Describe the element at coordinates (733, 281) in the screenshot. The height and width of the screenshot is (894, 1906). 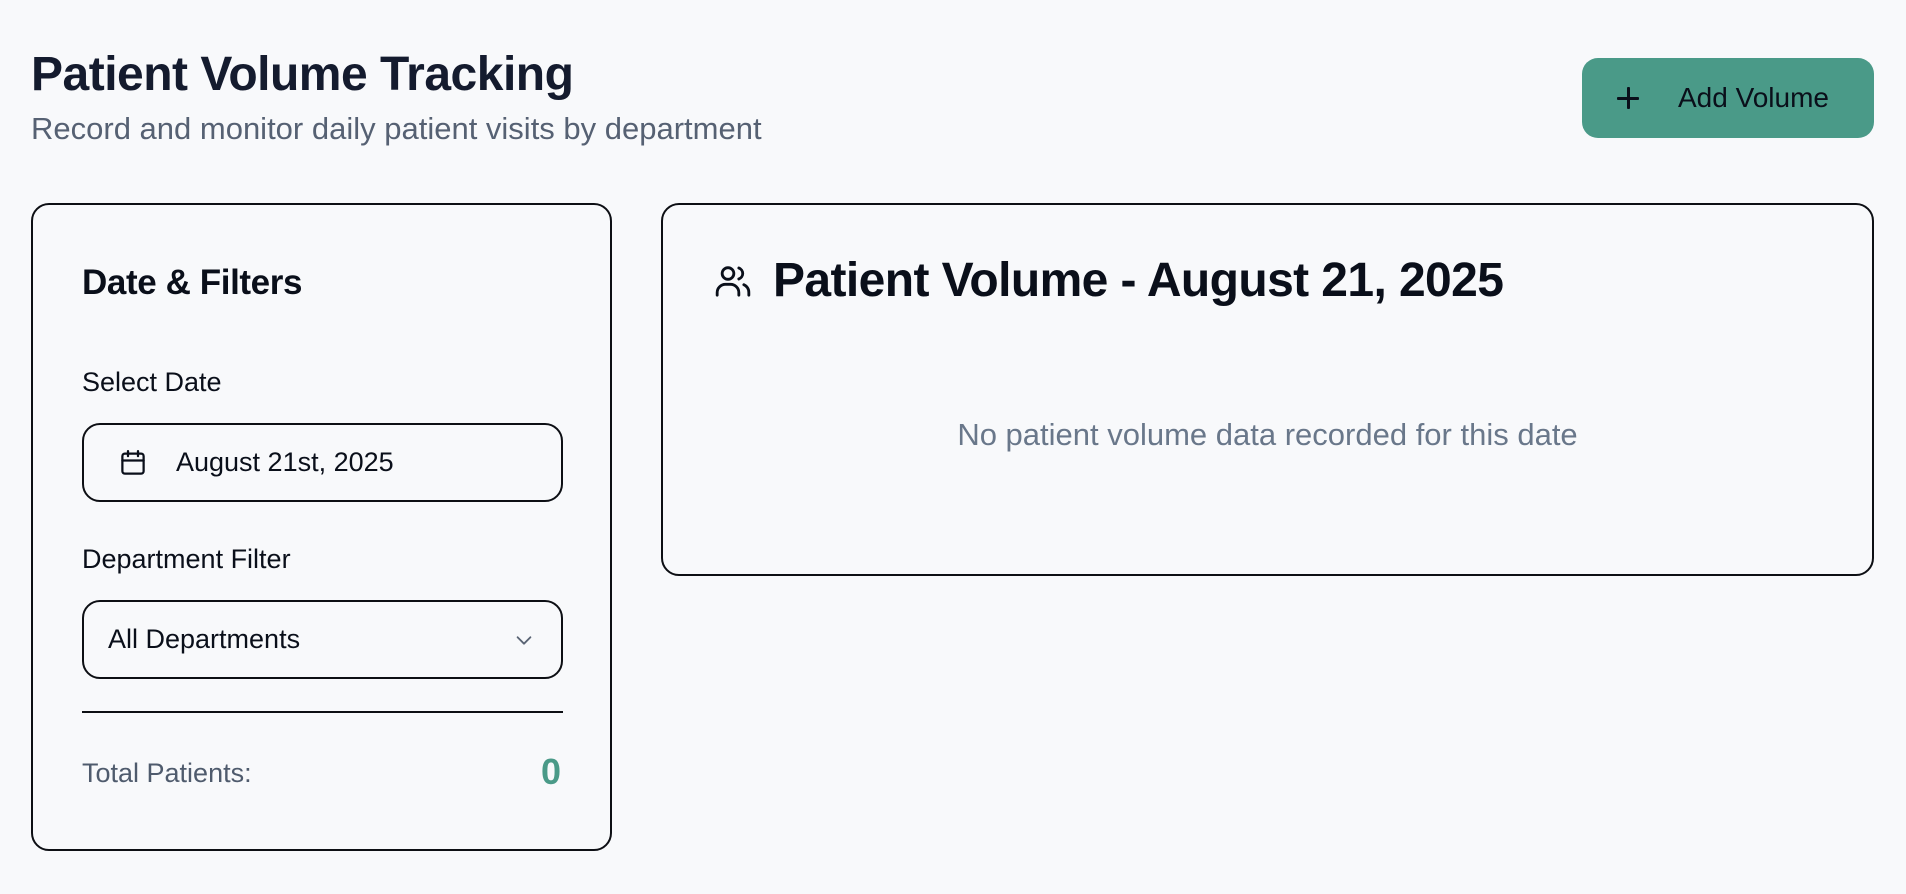
I see `users-icon` at that location.